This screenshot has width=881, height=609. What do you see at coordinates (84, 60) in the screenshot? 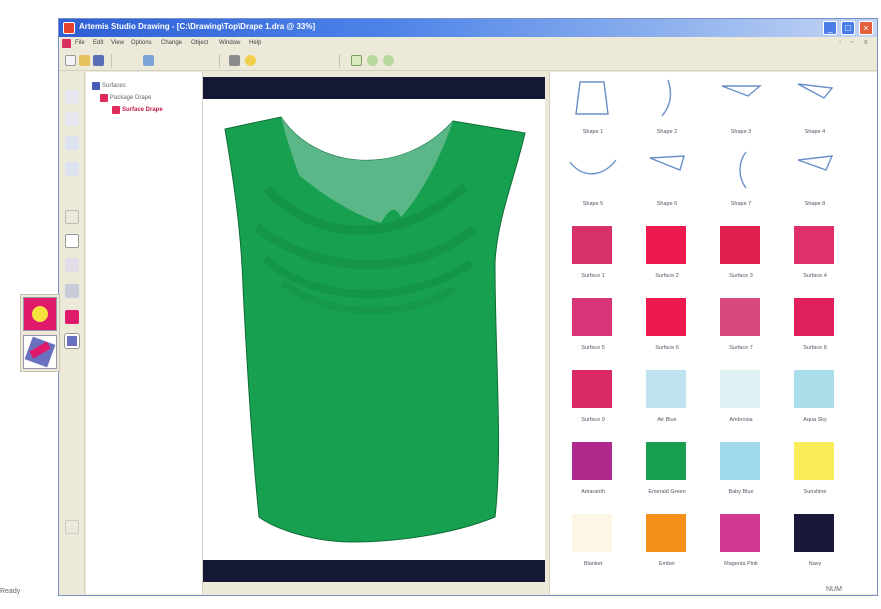
I see `open-icon` at bounding box center [84, 60].